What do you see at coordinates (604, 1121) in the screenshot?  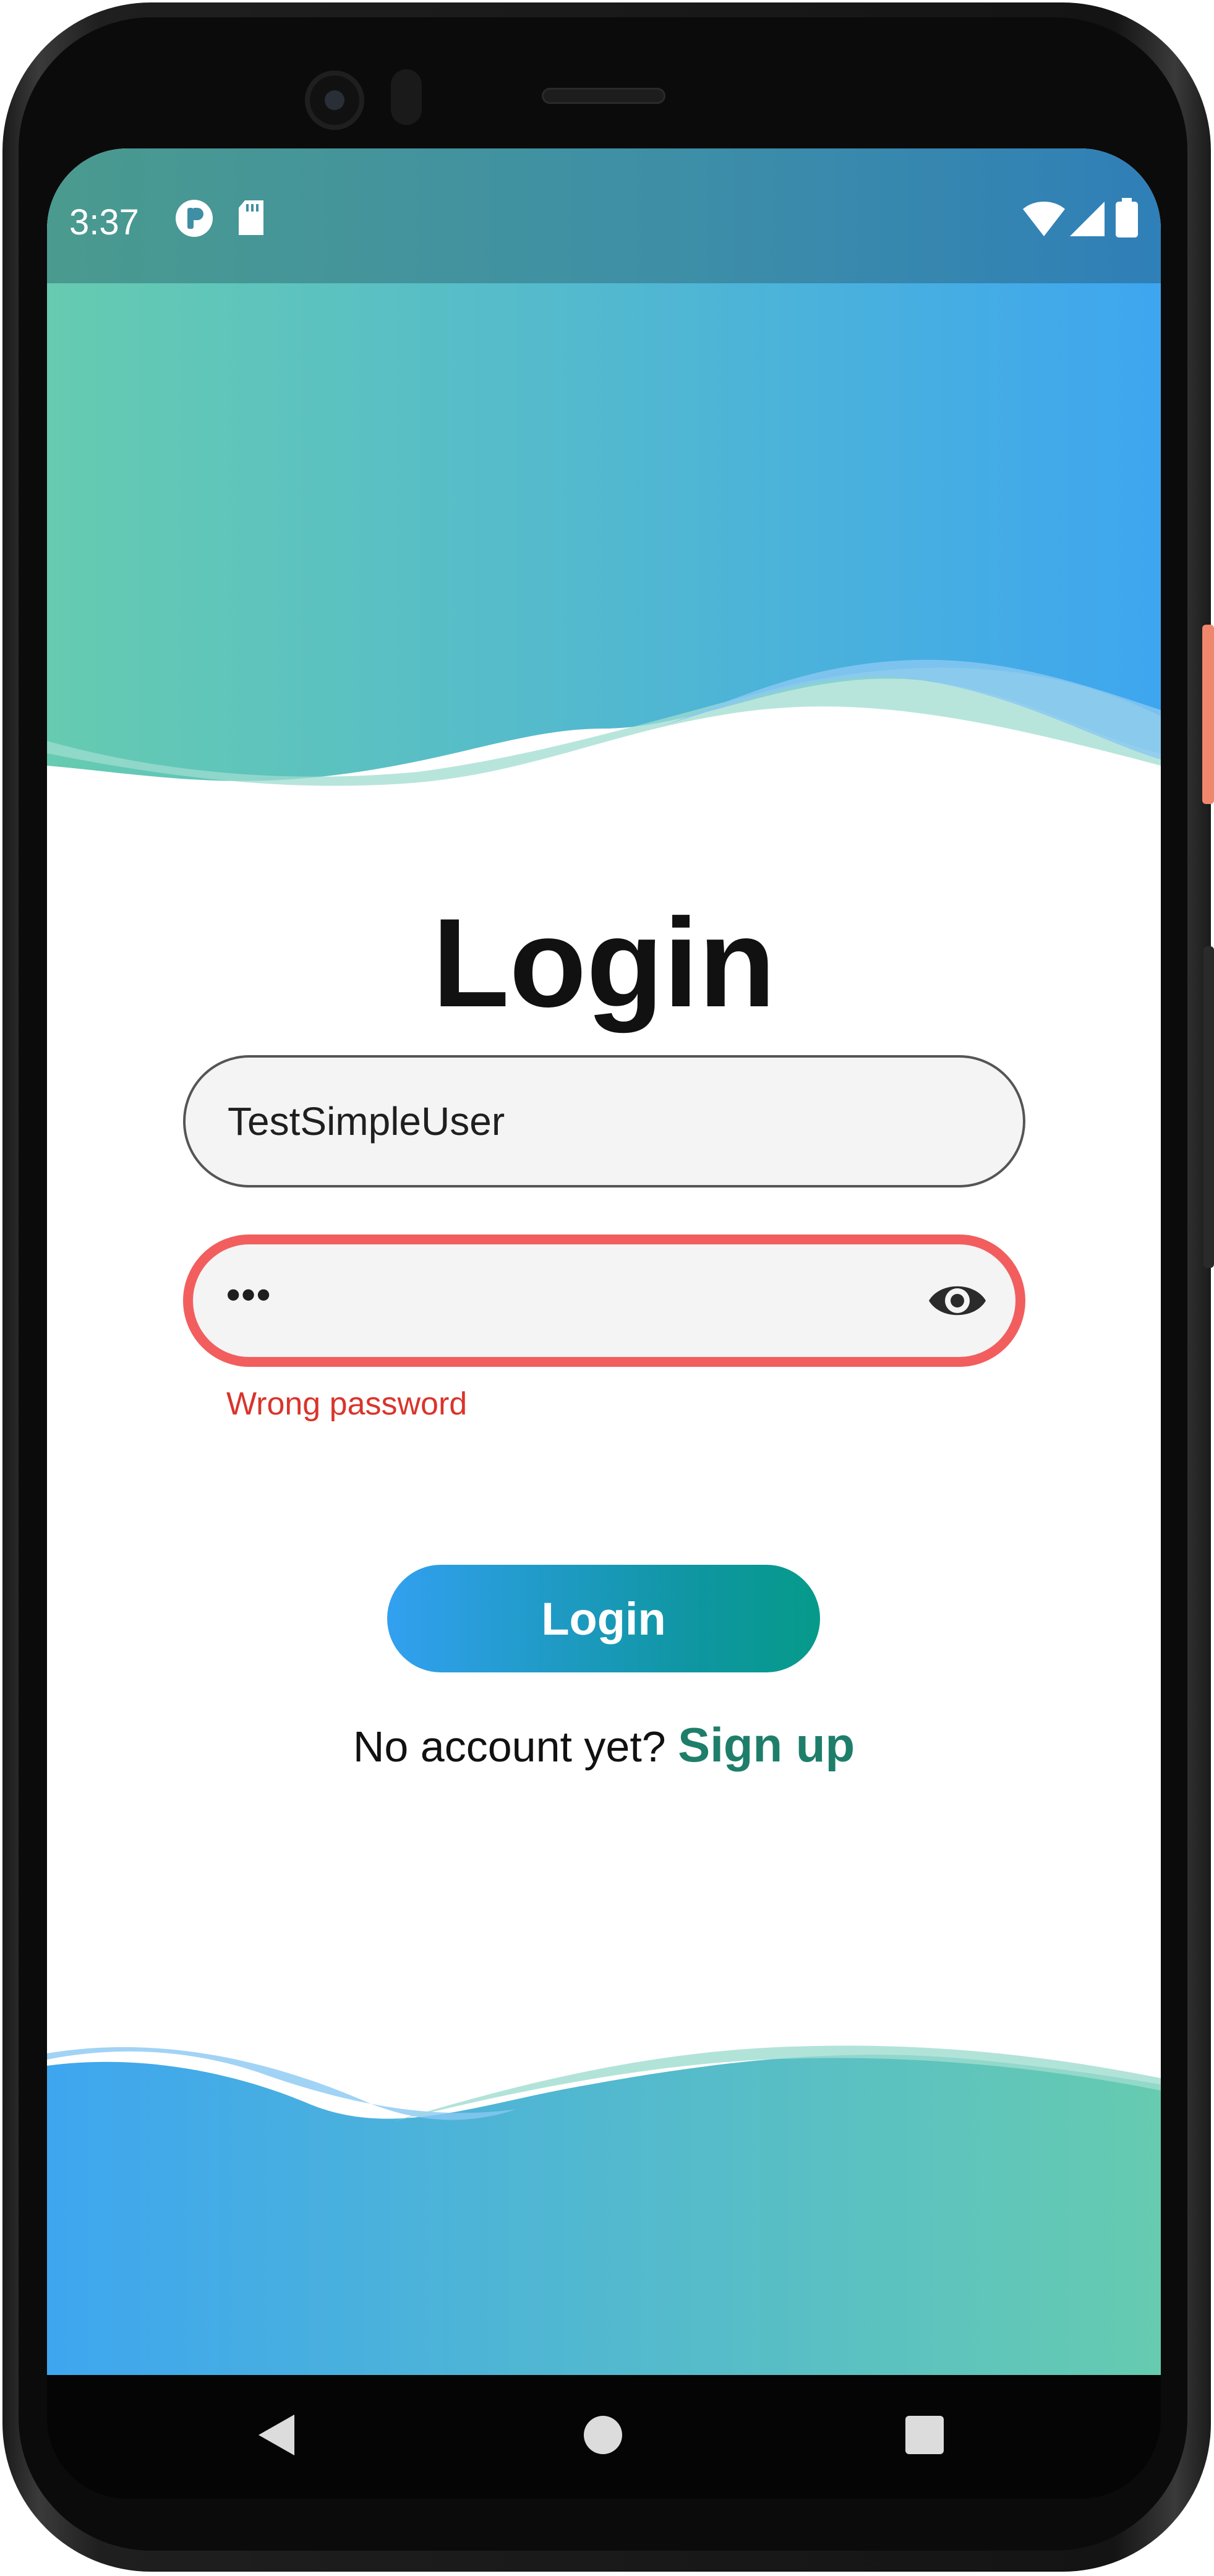 I see `username-field: TestSimpleUser` at bounding box center [604, 1121].